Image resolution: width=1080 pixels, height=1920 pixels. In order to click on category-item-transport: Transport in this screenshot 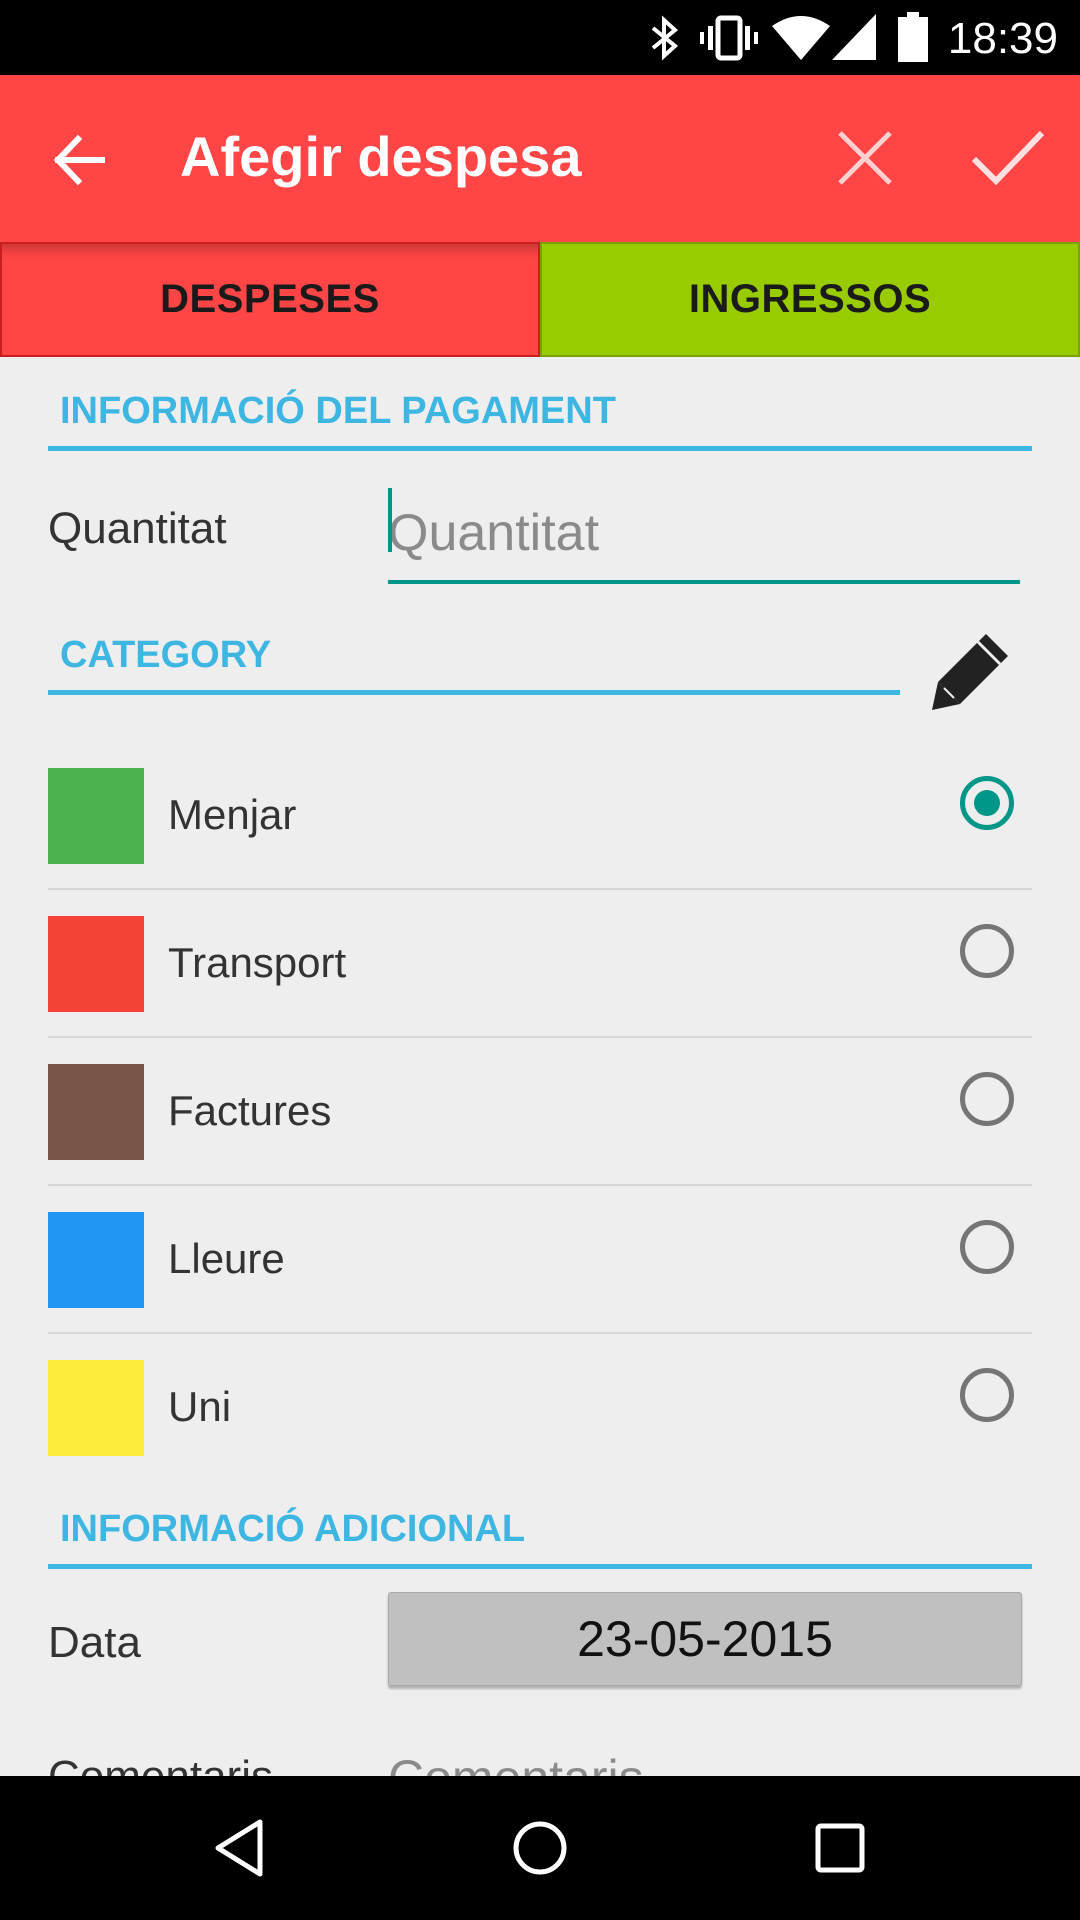, I will do `click(540, 964)`.